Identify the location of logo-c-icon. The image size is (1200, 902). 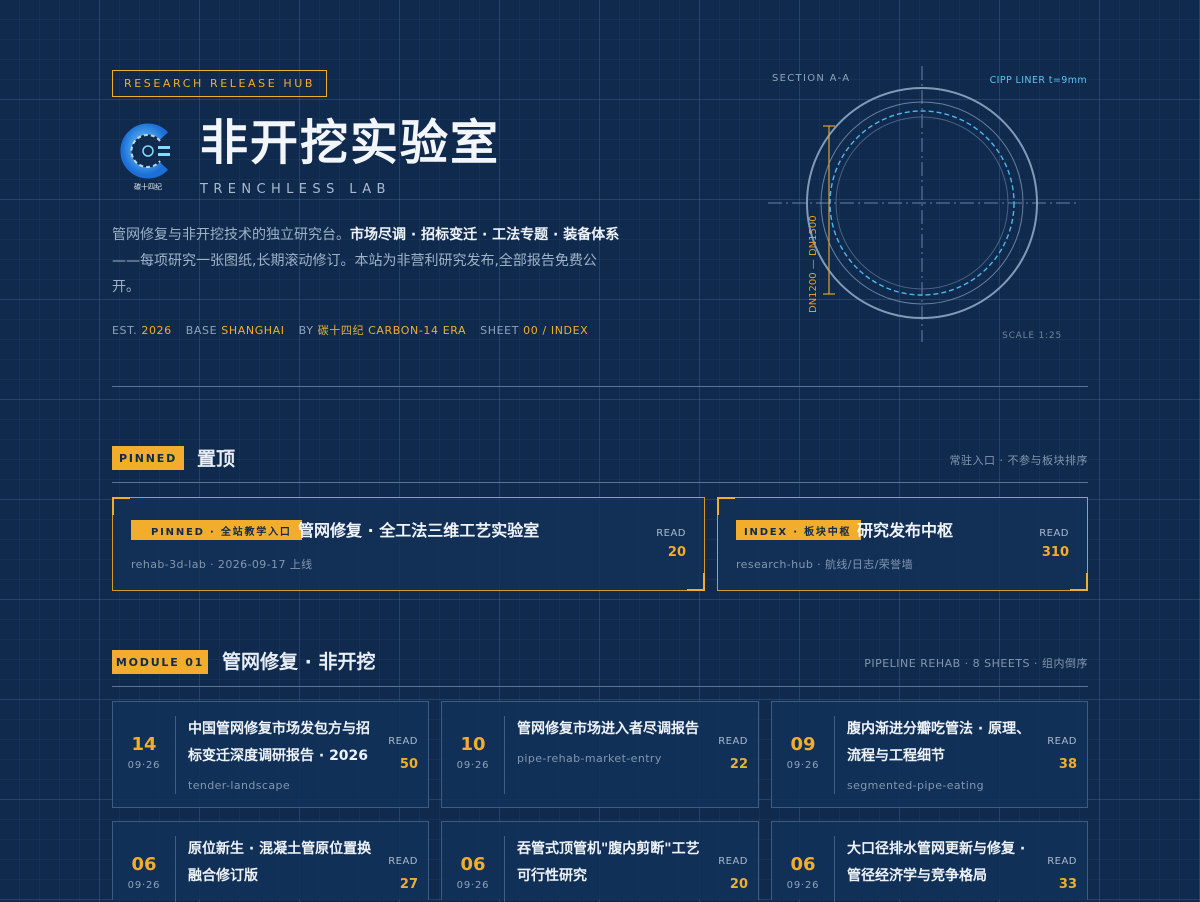
(145, 151).